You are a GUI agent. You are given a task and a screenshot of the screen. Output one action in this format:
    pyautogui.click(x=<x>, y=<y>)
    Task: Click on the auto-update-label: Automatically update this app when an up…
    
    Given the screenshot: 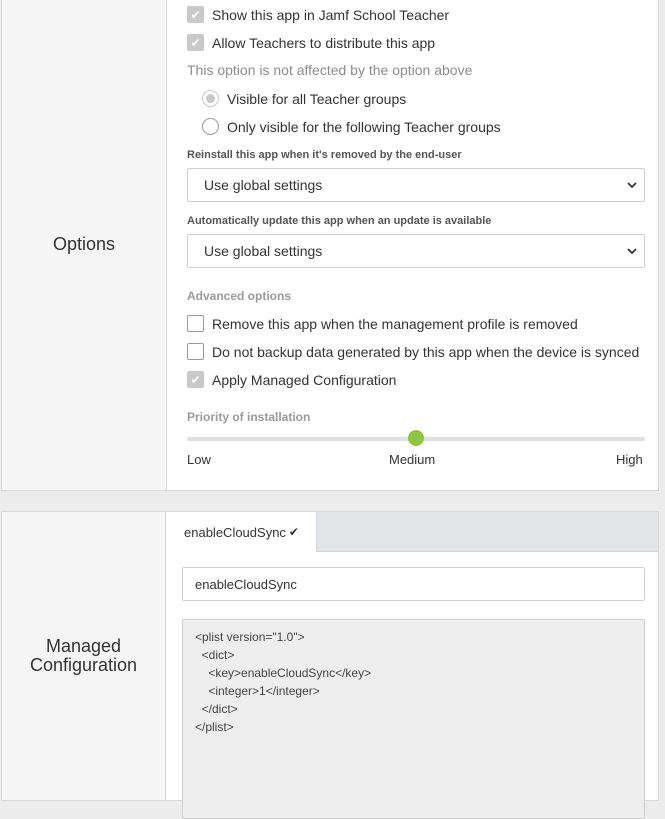 What is the action you would take?
    pyautogui.click(x=339, y=221)
    